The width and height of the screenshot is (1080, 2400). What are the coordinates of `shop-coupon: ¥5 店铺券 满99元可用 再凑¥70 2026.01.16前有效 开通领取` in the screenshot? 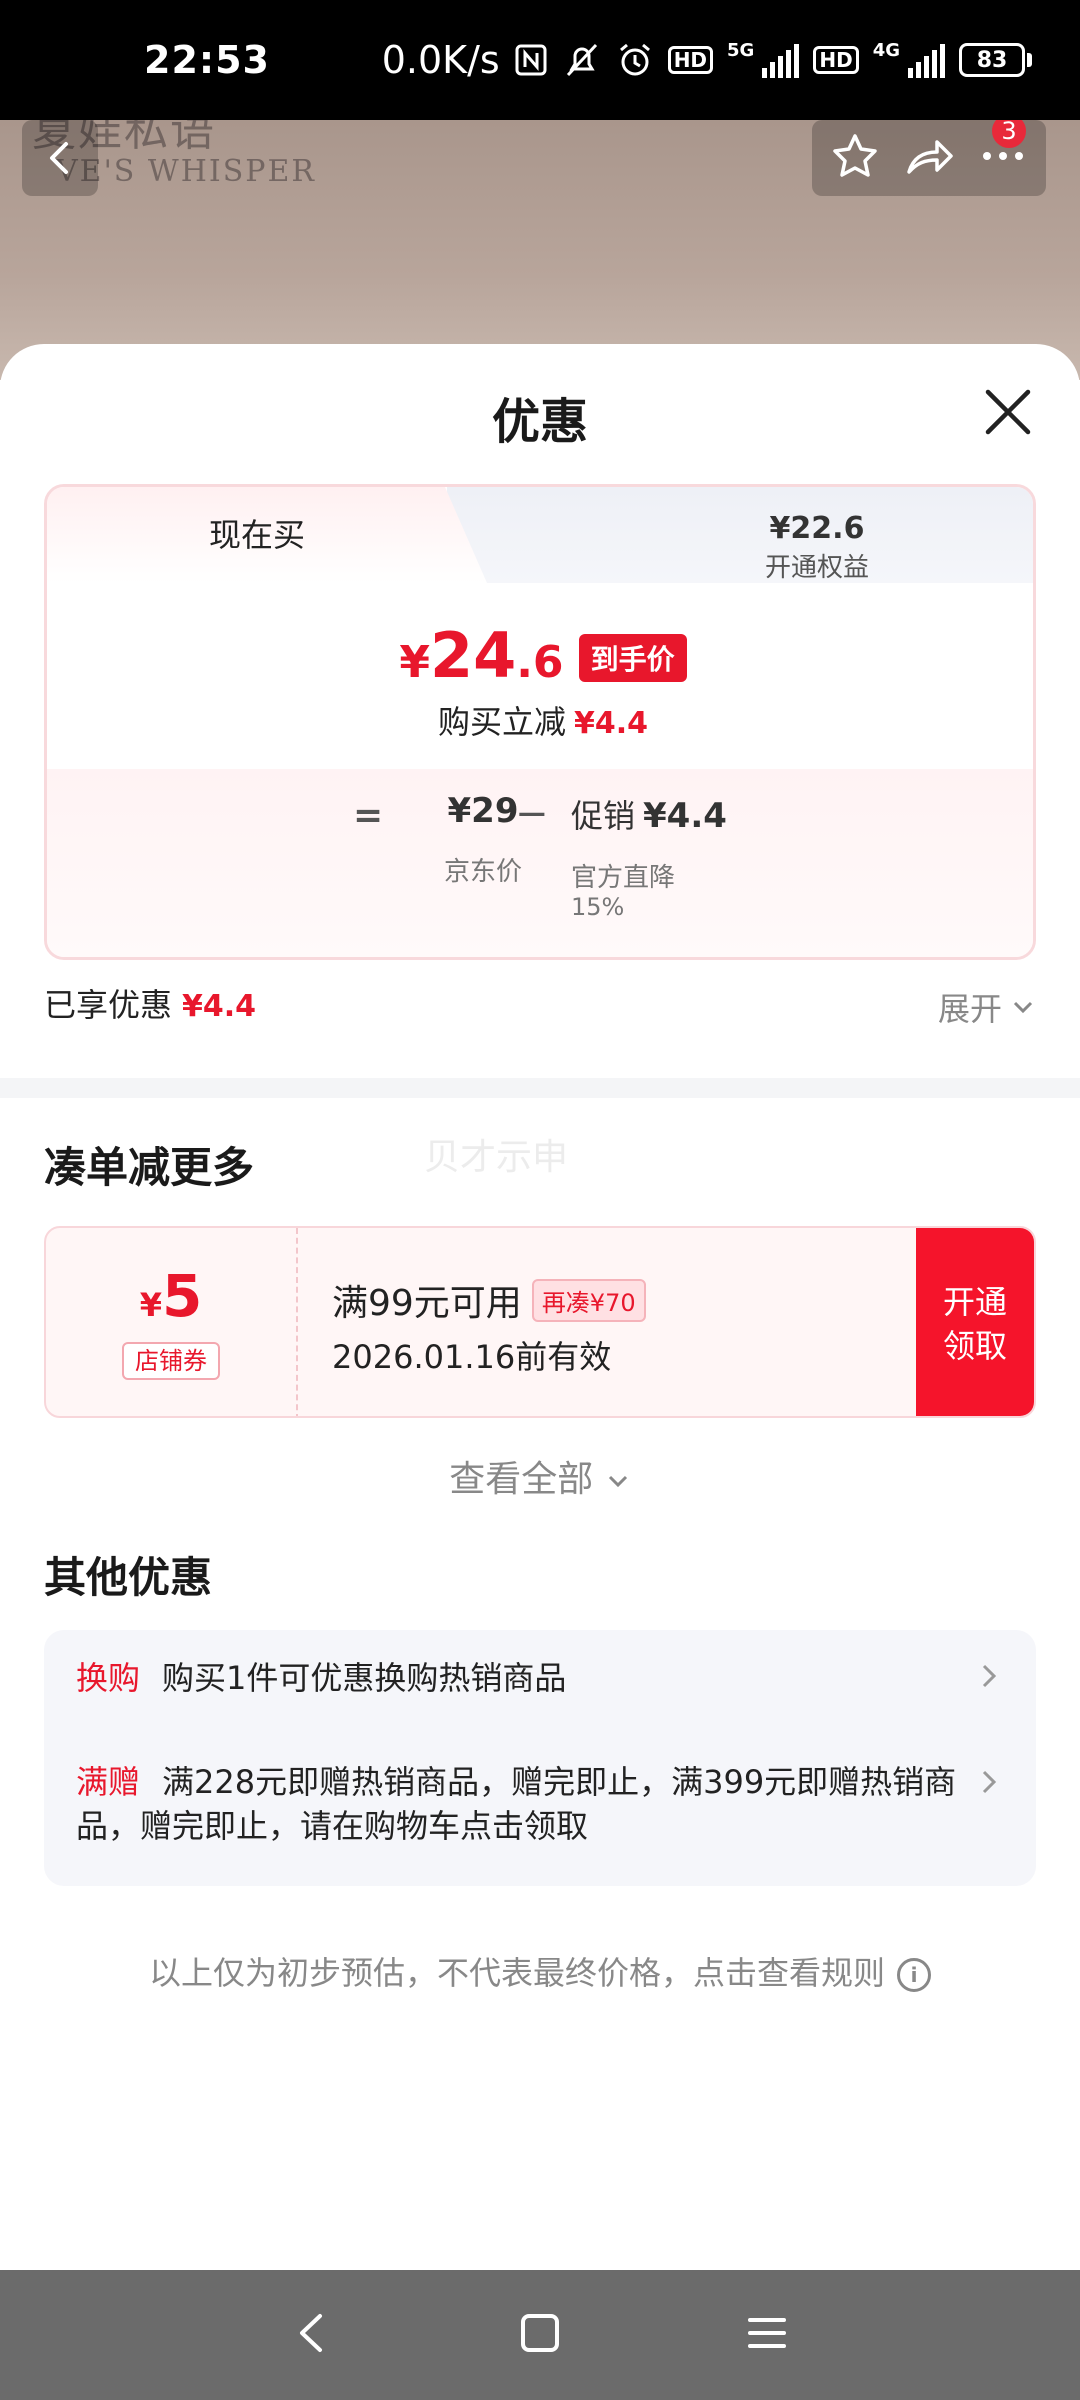 It's located at (540, 1322).